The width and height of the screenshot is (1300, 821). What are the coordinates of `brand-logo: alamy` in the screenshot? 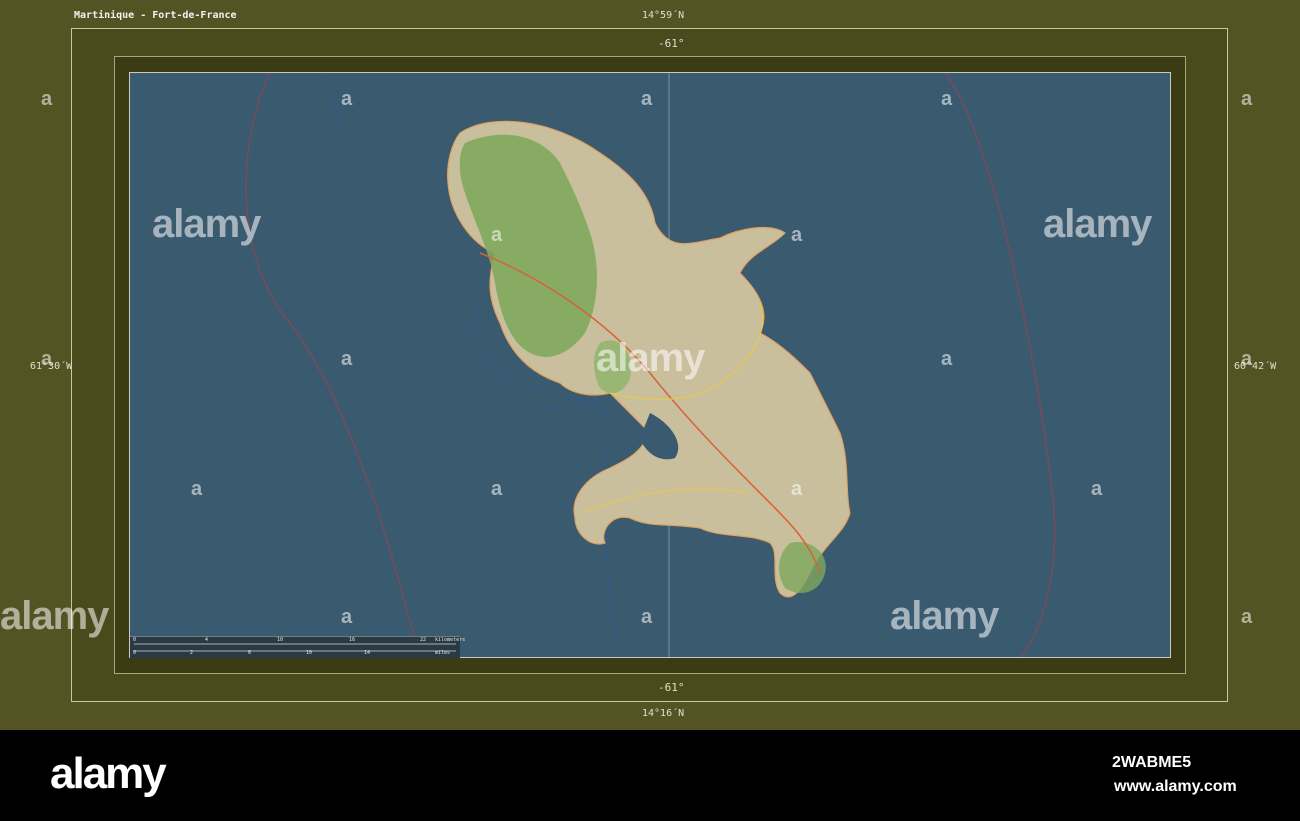 It's located at (108, 773).